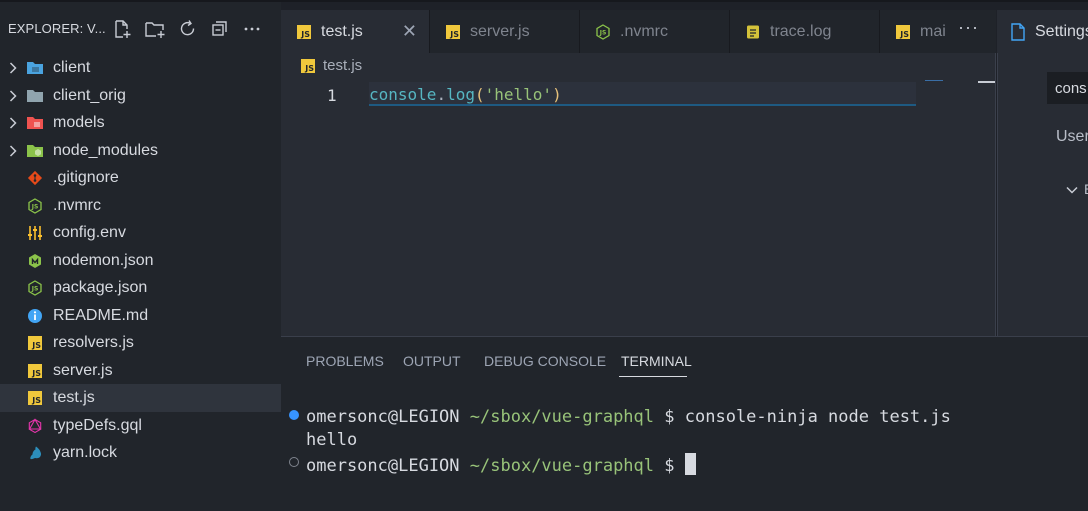 This screenshot has height=511, width=1088. I want to click on terminal-path: ~/sbox/vue-graphql, so click(562, 466).